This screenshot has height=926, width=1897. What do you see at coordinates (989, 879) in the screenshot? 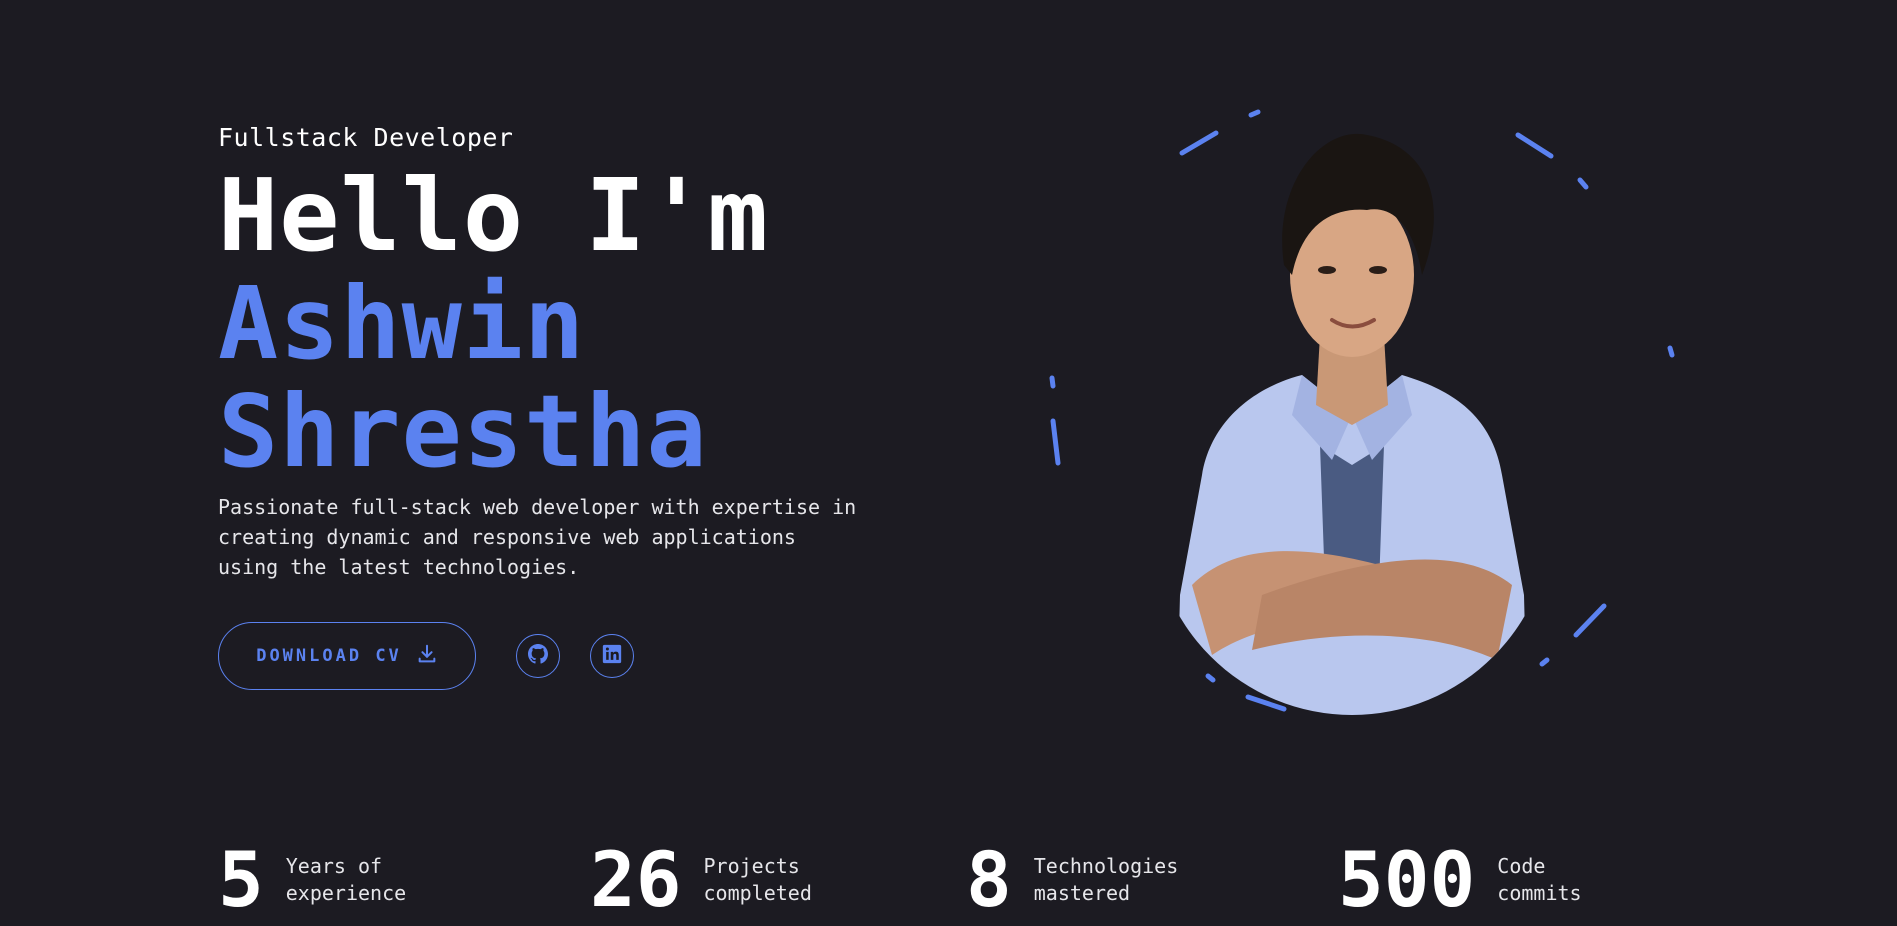
I see `stat-value: 8` at bounding box center [989, 879].